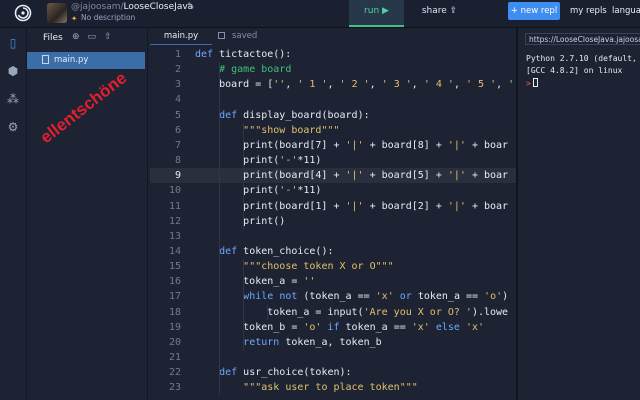 The width and height of the screenshot is (640, 400). Describe the element at coordinates (588, 11) in the screenshot. I see `my-repls-link: my repls` at that location.